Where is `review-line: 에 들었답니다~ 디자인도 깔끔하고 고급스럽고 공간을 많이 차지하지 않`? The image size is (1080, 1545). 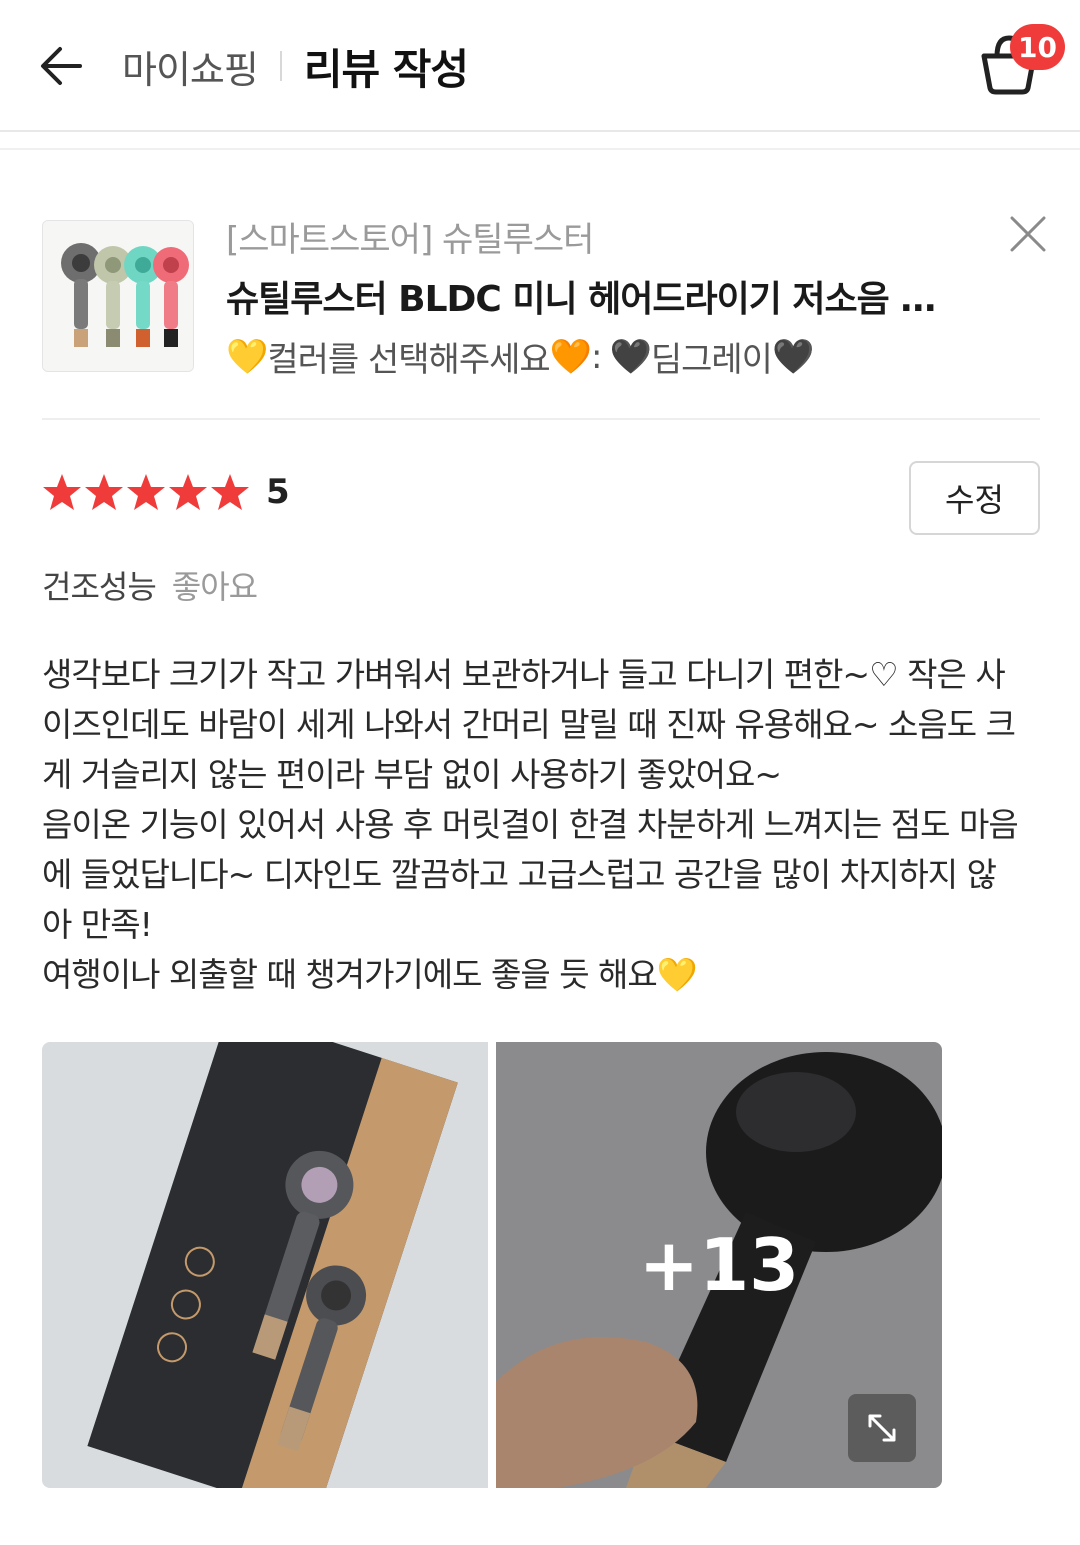
review-line: 에 들었답니다~ 디자인도 깔끔하고 고급스럽고 공간을 많이 차지하지 않 is located at coordinates (519, 874).